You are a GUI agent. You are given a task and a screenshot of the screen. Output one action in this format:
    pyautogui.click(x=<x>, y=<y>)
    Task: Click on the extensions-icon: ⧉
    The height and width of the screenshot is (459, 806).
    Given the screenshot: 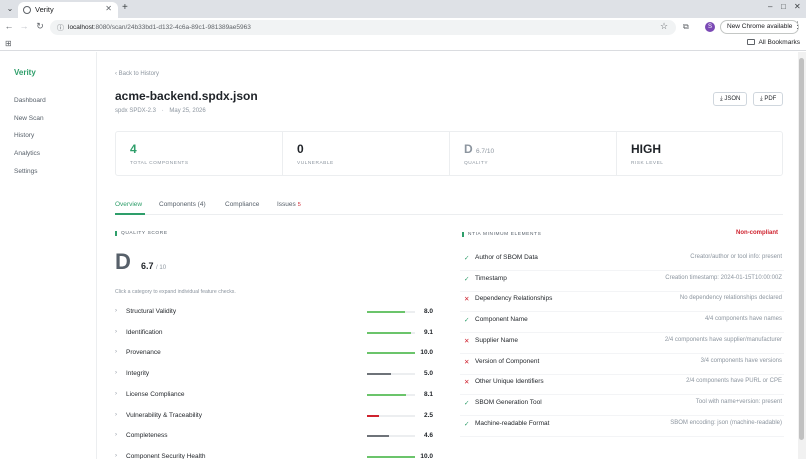 What is the action you would take?
    pyautogui.click(x=686, y=27)
    